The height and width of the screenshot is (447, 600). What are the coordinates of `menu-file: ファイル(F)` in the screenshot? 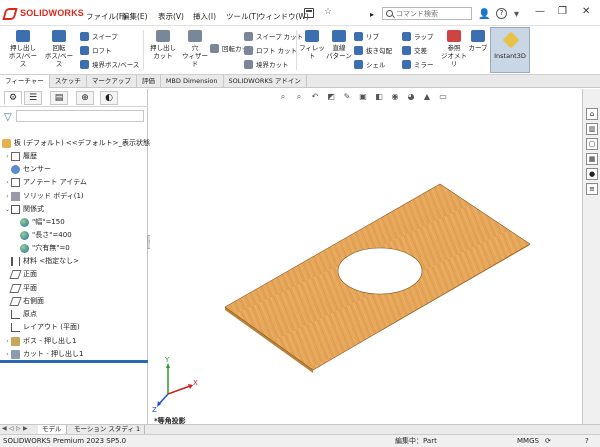 It's located at (106, 16).